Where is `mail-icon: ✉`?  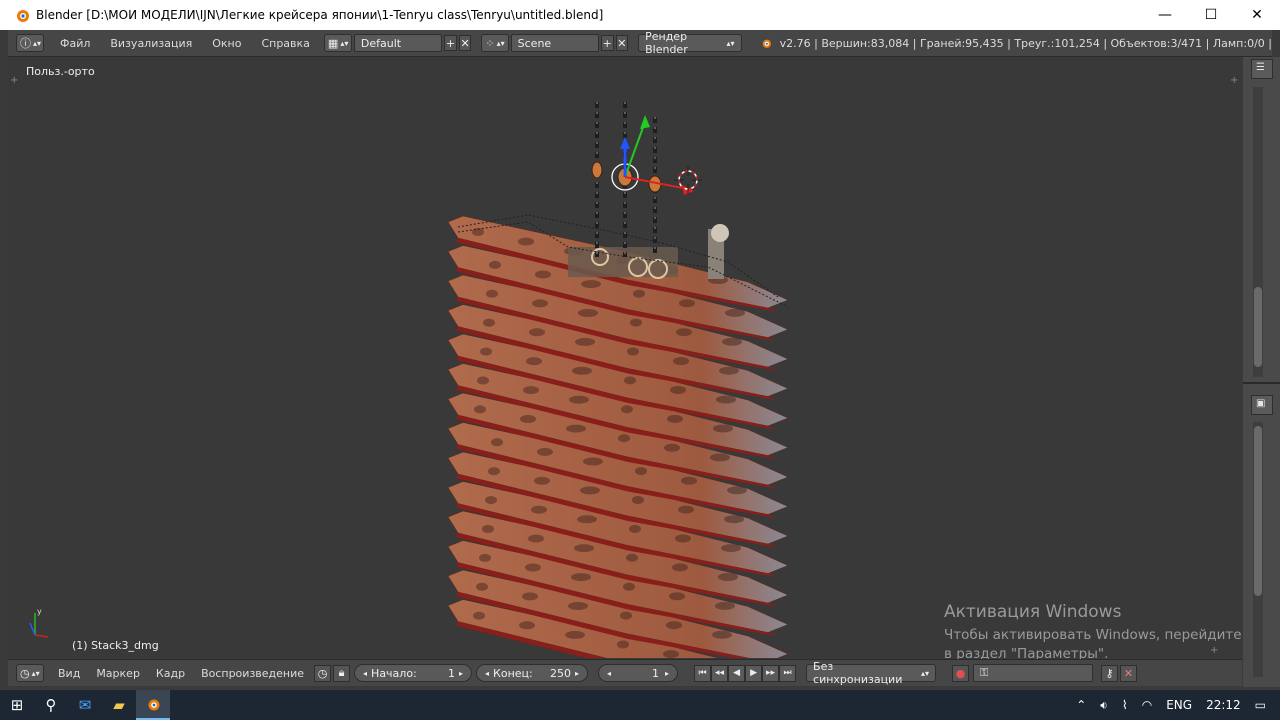
mail-icon: ✉ is located at coordinates (85, 705).